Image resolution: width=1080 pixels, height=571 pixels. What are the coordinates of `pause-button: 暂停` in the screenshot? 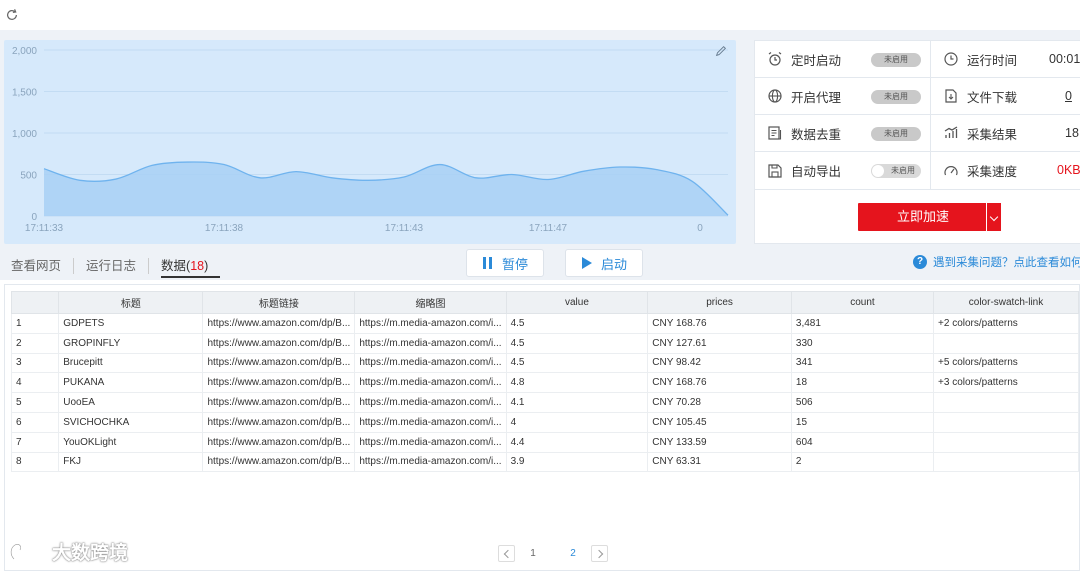 It's located at (505, 263).